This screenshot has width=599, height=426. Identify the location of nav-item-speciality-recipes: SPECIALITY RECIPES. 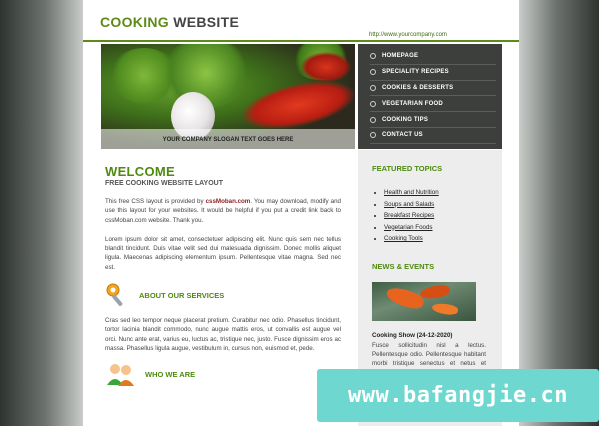
(433, 73).